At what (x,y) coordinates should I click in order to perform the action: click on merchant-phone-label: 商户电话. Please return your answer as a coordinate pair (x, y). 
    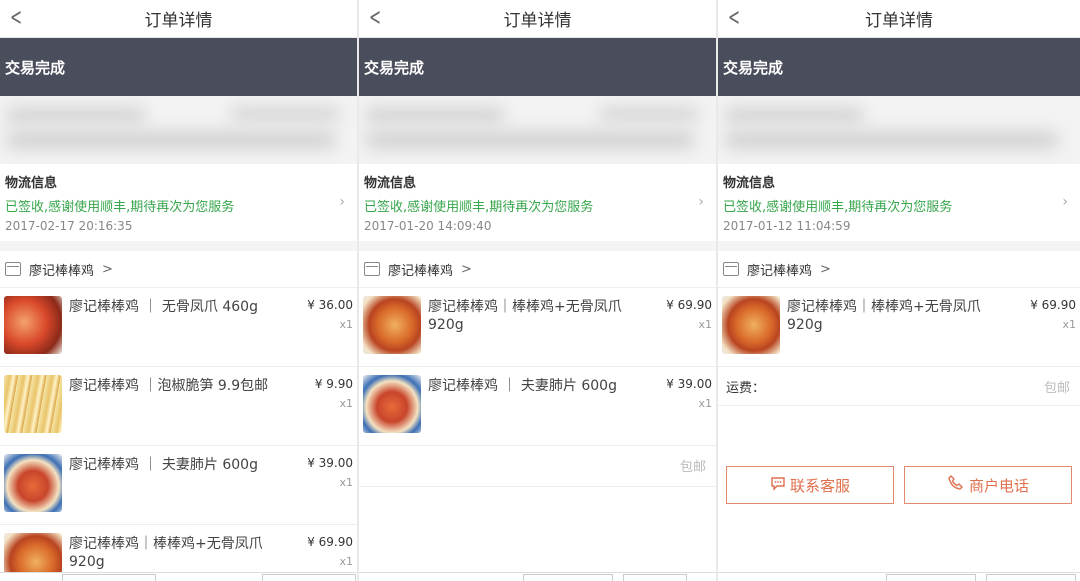
    Looking at the image, I should click on (998, 485).